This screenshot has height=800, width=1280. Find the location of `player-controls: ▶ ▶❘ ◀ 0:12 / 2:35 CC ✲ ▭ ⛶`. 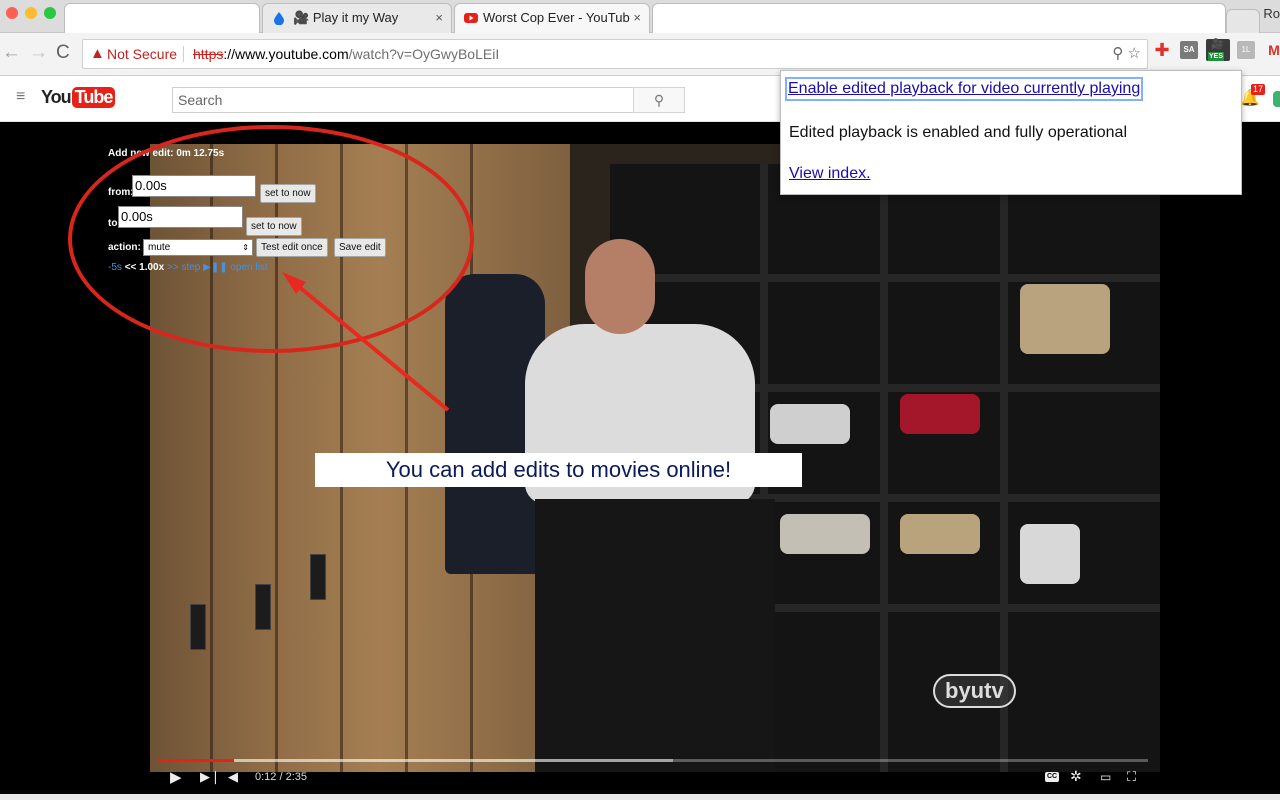

player-controls: ▶ ▶❘ ◀ 0:12 / 2:35 CC ✲ ▭ ⛶ is located at coordinates (655, 779).